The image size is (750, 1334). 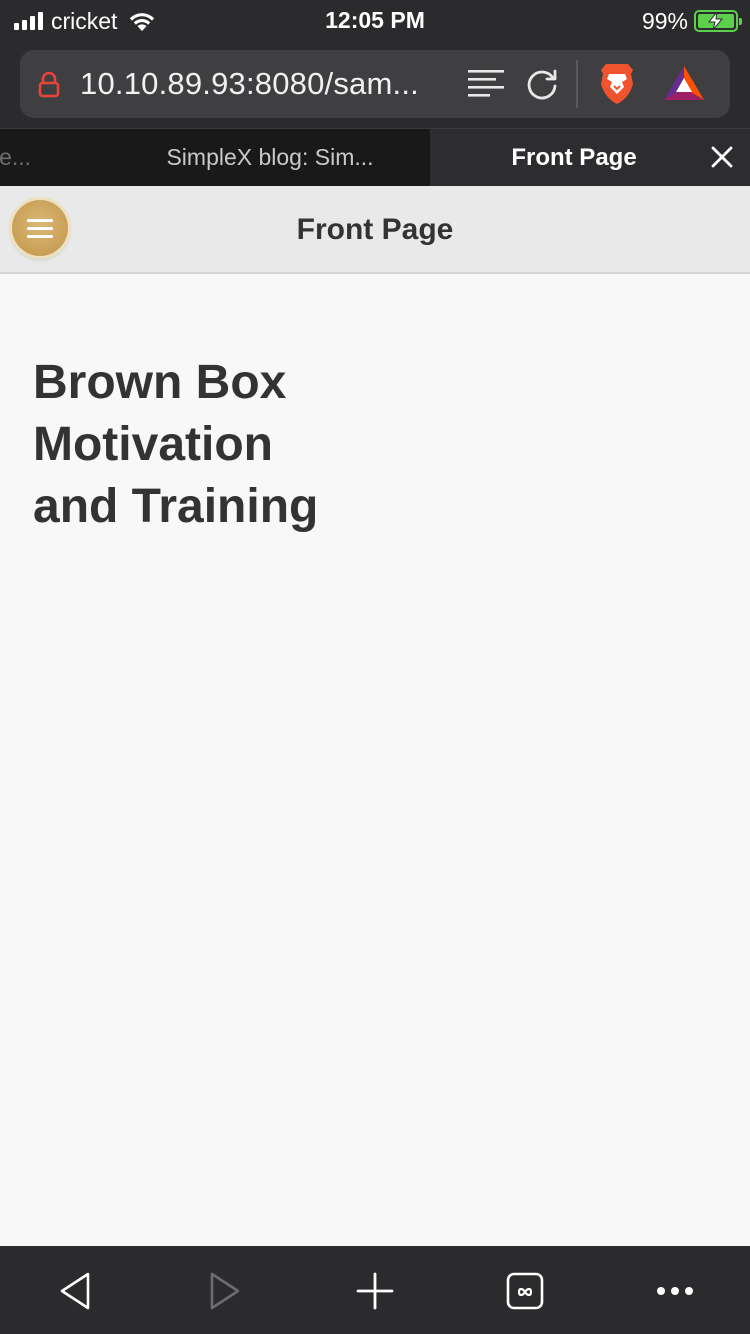 What do you see at coordinates (617, 84) in the screenshot?
I see `brave-shields-icon` at bounding box center [617, 84].